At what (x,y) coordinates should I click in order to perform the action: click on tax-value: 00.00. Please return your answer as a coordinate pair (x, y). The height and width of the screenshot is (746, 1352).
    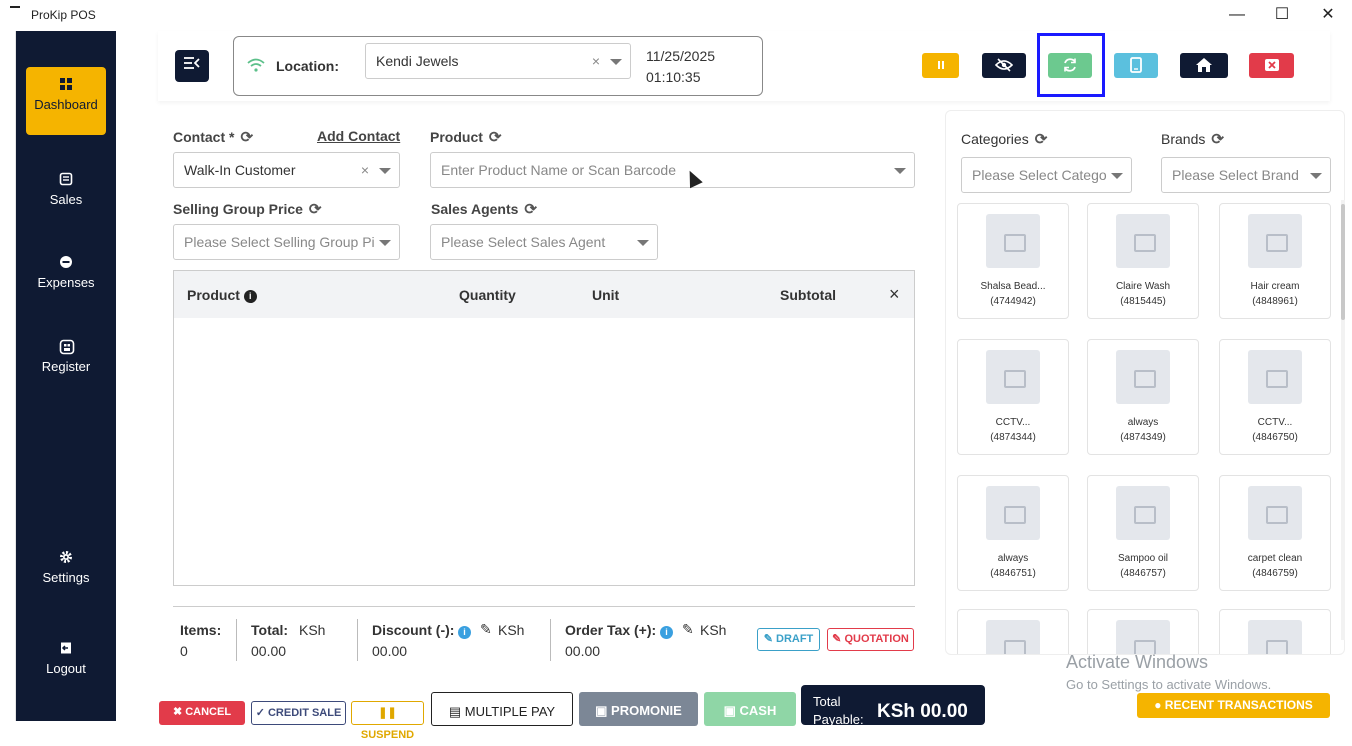
    Looking at the image, I should click on (583, 651).